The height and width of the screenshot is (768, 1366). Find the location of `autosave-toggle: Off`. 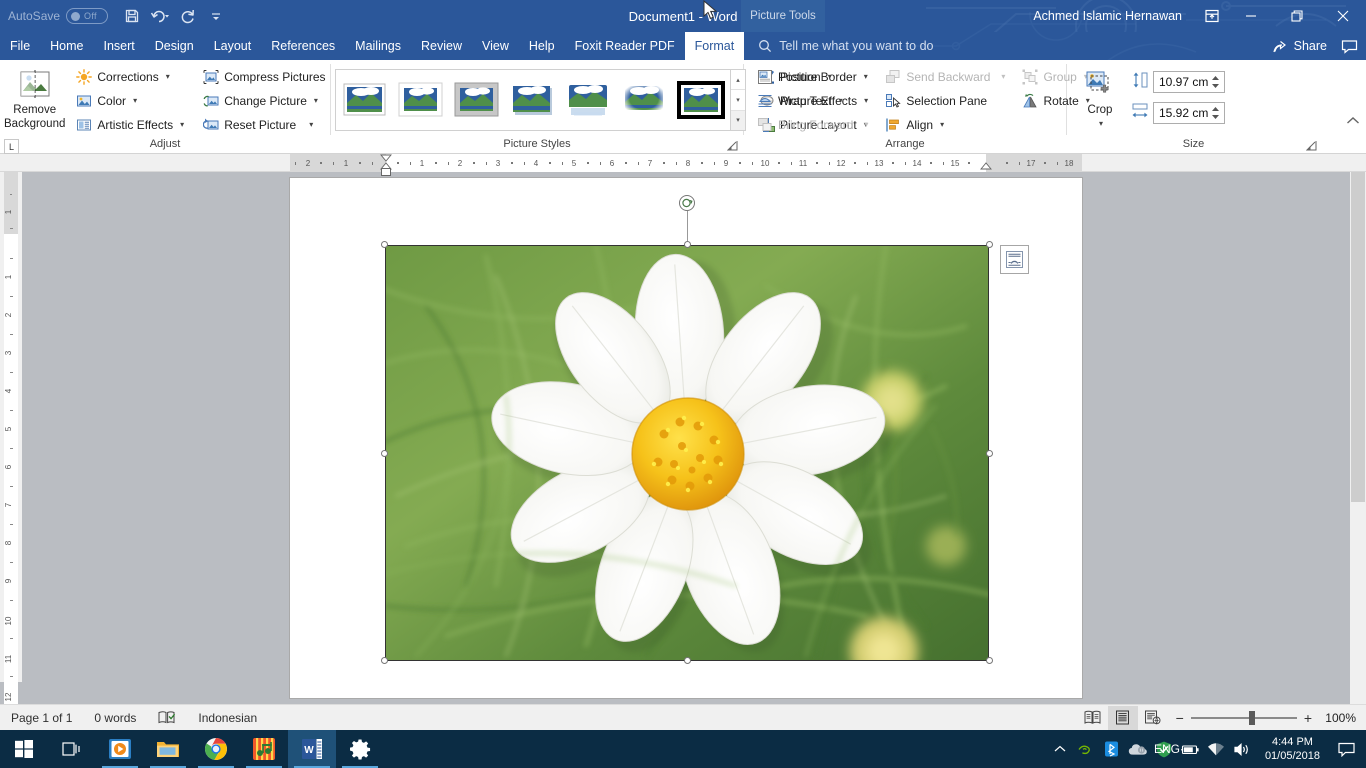

autosave-toggle: Off is located at coordinates (87, 16).